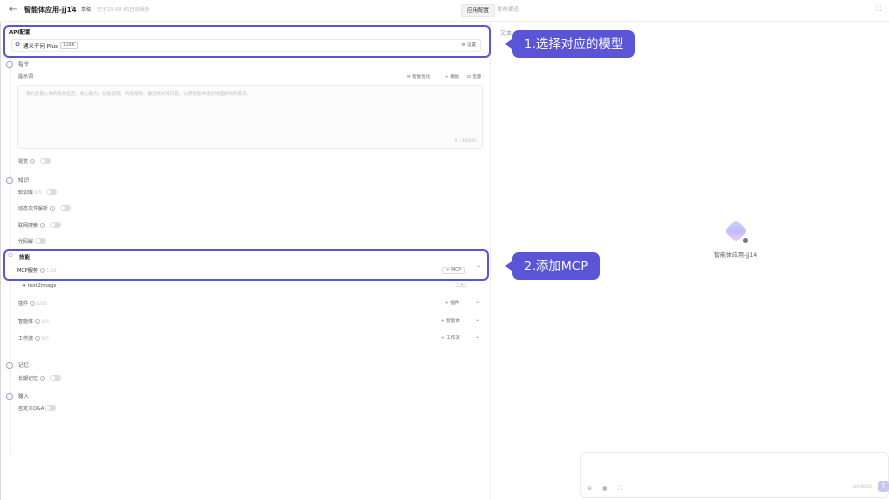 Image resolution: width=889 pixels, height=500 pixels. I want to click on instruction-icon, so click(9, 64).